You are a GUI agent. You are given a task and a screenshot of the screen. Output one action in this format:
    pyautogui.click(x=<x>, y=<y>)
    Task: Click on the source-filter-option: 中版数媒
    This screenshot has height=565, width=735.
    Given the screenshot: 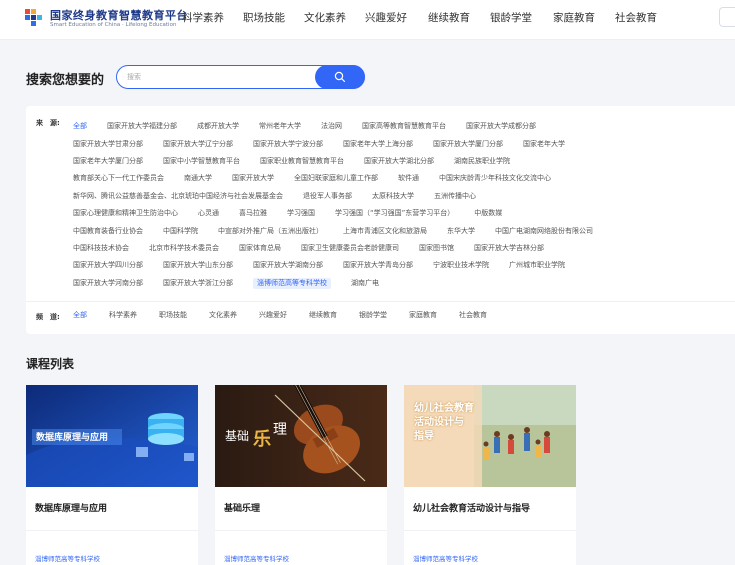 What is the action you would take?
    pyautogui.click(x=488, y=213)
    